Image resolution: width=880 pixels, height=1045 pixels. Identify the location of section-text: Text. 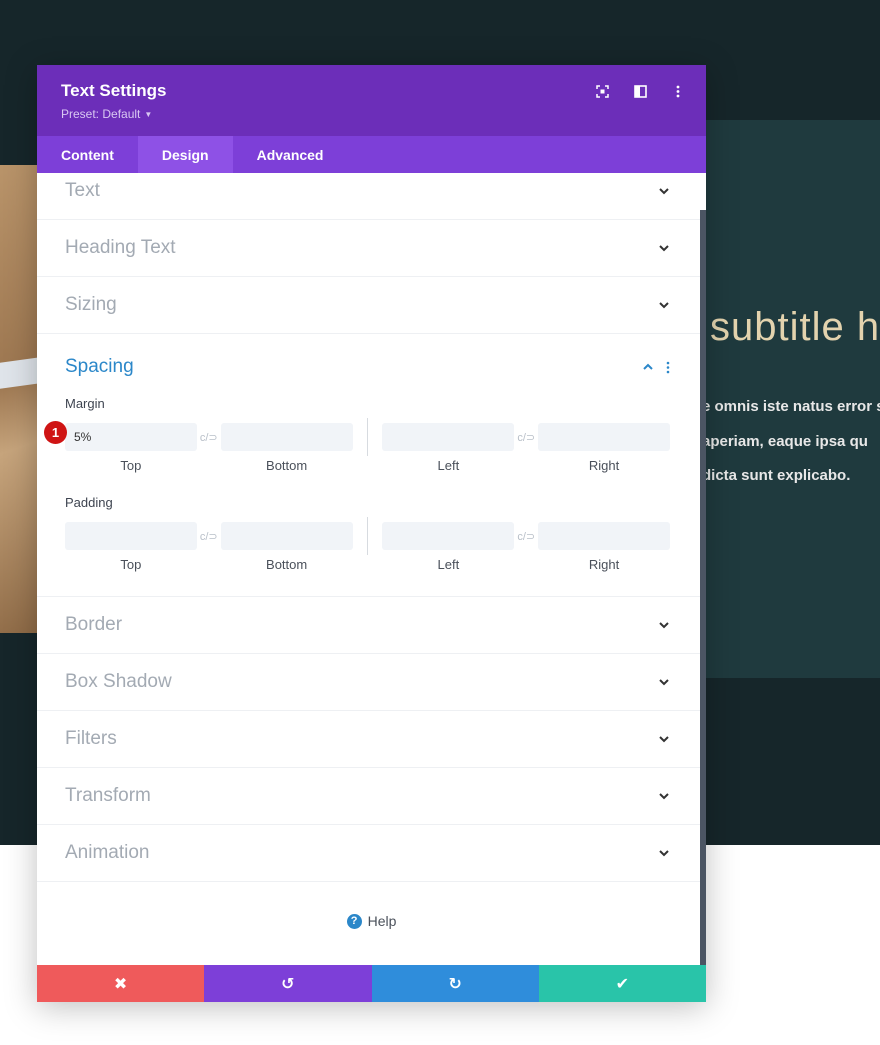
(371, 196).